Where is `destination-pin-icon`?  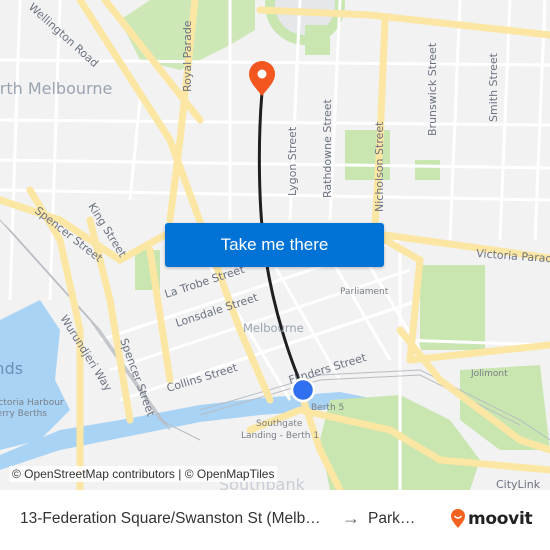 destination-pin-icon is located at coordinates (262, 78).